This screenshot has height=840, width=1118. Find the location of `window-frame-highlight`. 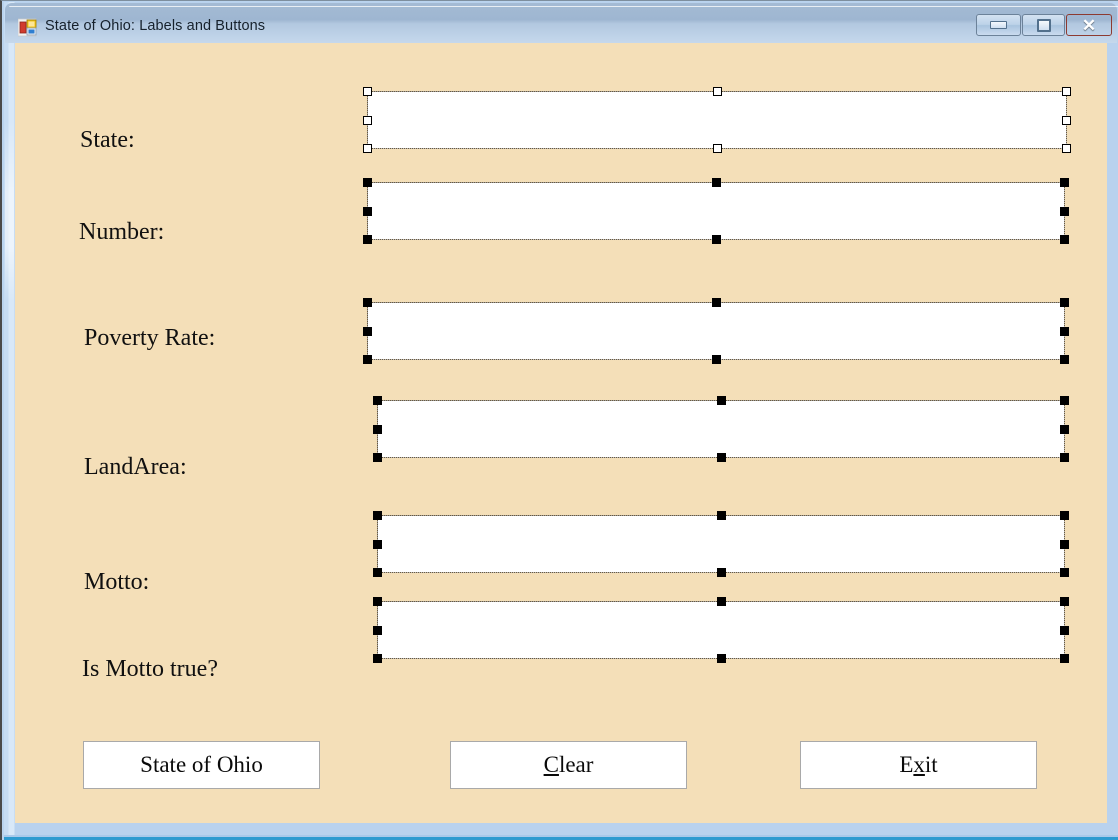

window-frame-highlight is located at coordinates (9, 211).